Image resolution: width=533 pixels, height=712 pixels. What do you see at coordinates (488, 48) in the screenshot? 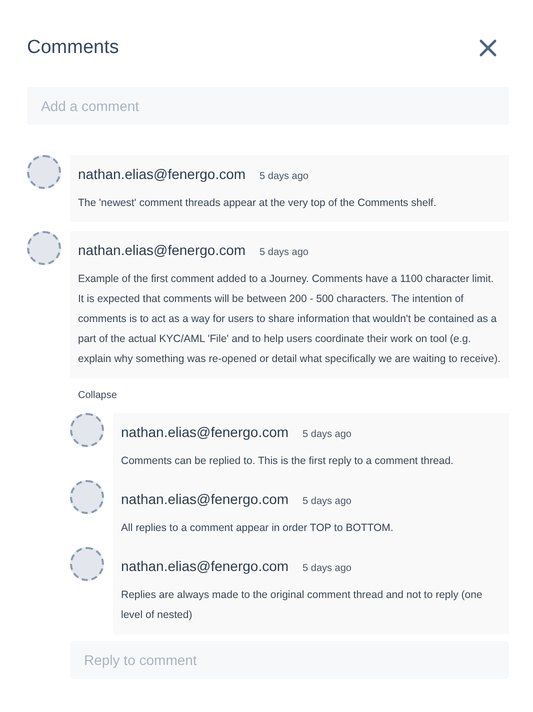
I see `close-icon` at bounding box center [488, 48].